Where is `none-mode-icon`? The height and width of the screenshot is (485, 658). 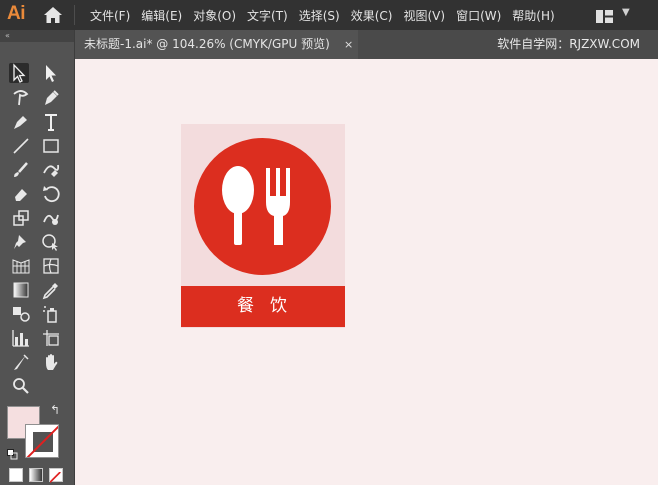
none-mode-icon is located at coordinates (56, 475).